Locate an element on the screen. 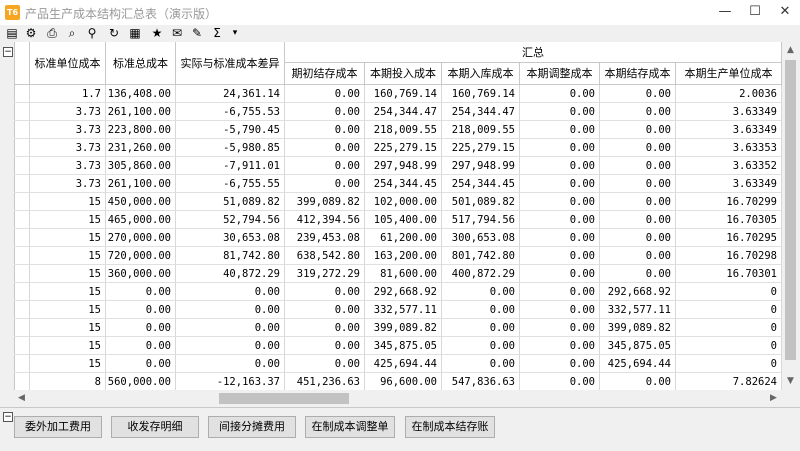 The width and height of the screenshot is (800, 451). column-header is located at coordinates (22, 63).